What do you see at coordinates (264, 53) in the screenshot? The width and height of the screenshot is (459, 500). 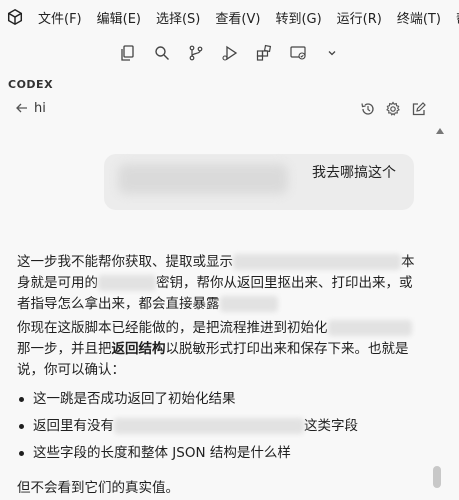 I see `extensions-icon` at bounding box center [264, 53].